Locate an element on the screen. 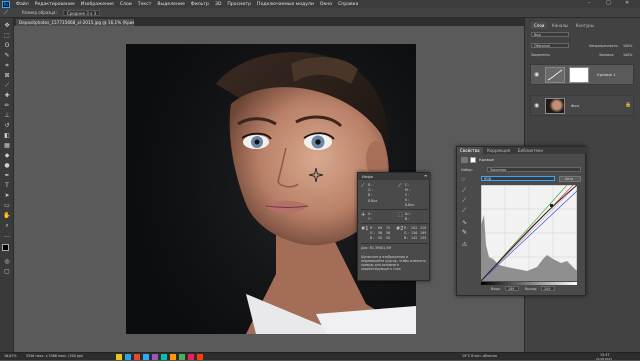  crop-tool-icon: ⌗ is located at coordinates (7, 65).